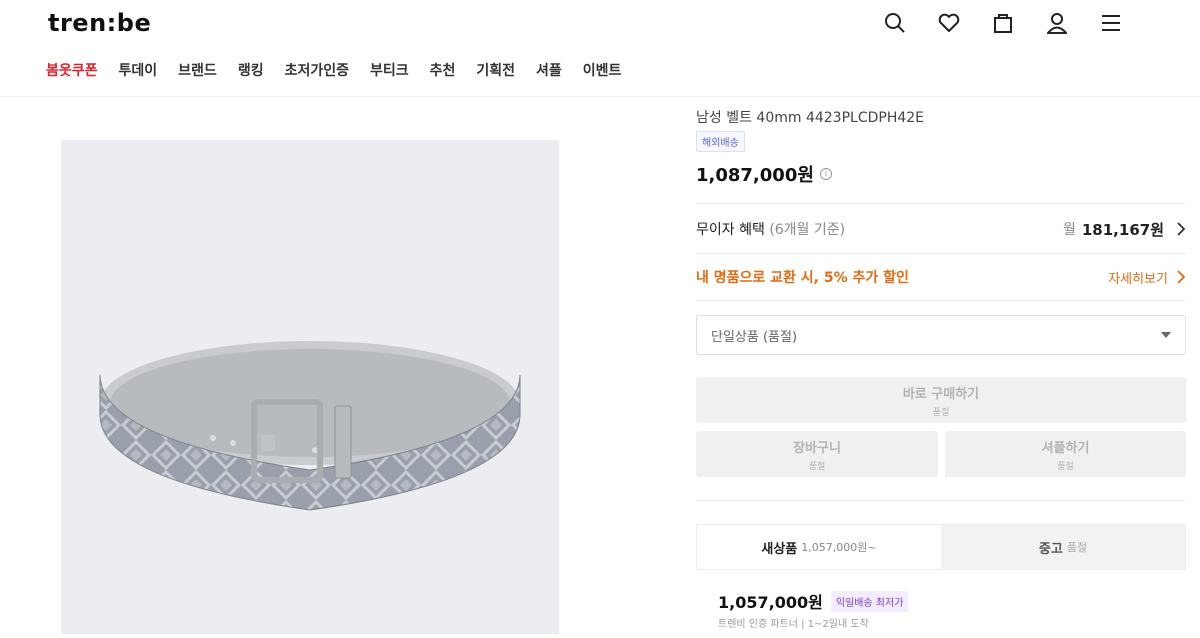 The width and height of the screenshot is (1200, 638). What do you see at coordinates (1124, 229) in the screenshot?
I see `installment-amount: 월 181,167원` at bounding box center [1124, 229].